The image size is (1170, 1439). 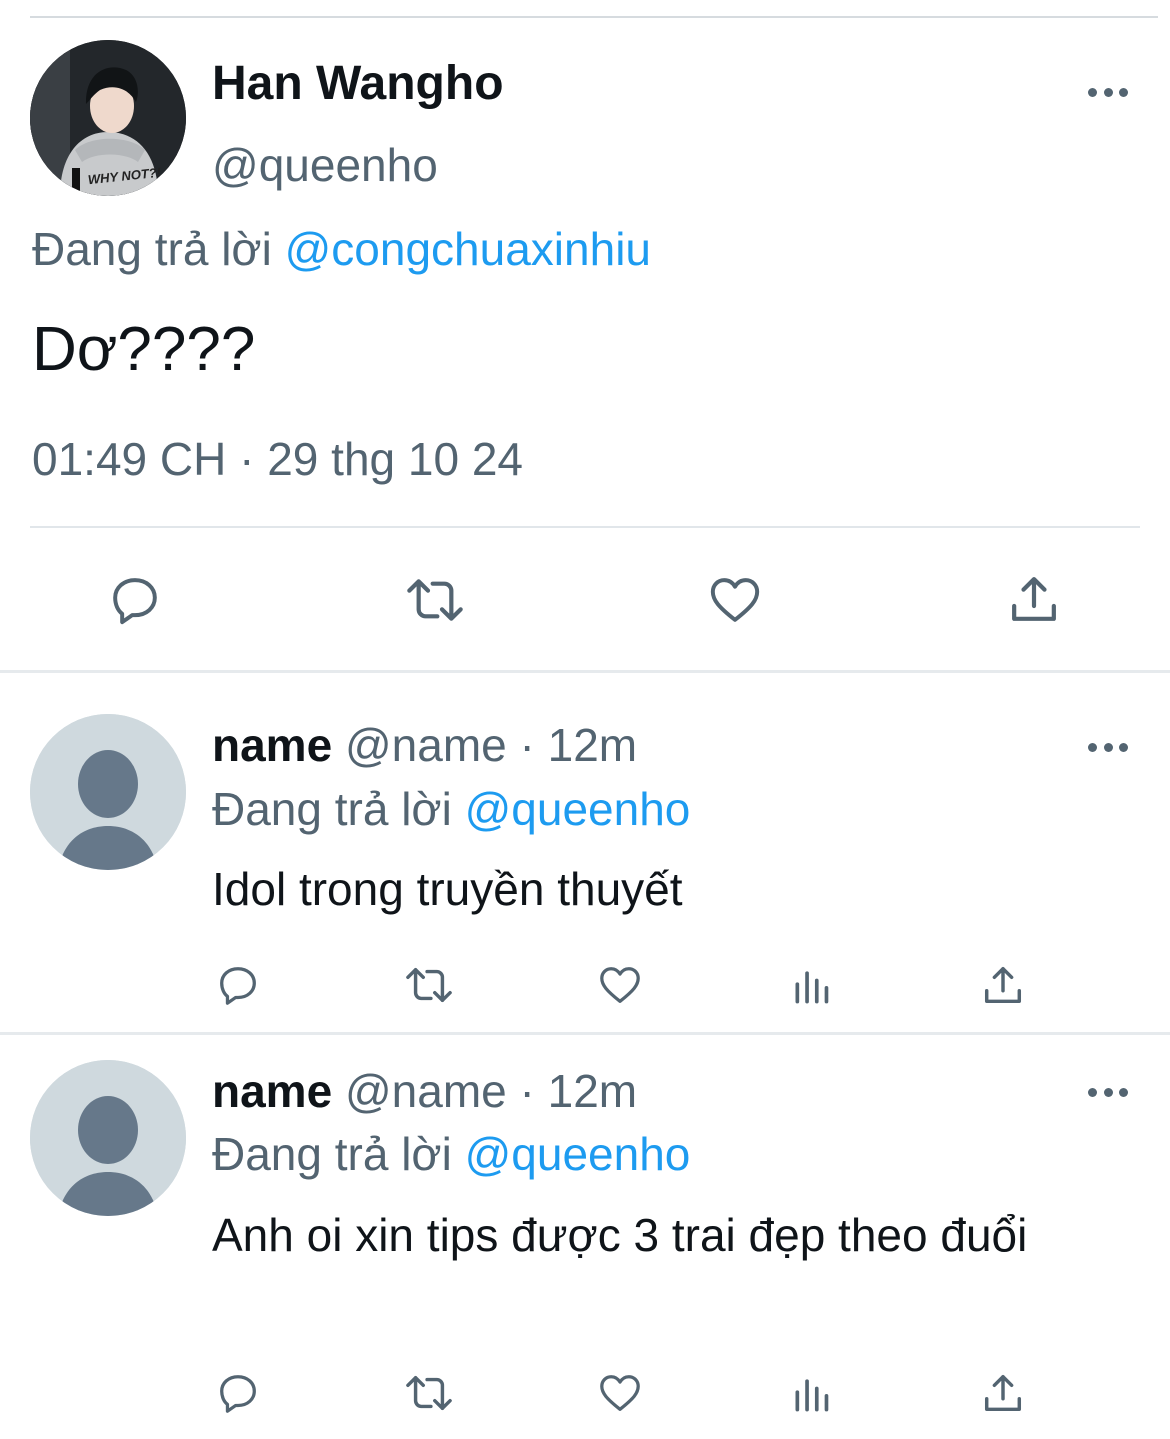 I want to click on replying-to-line: Đang trả lời @congchuaxinhiu, so click(x=341, y=249).